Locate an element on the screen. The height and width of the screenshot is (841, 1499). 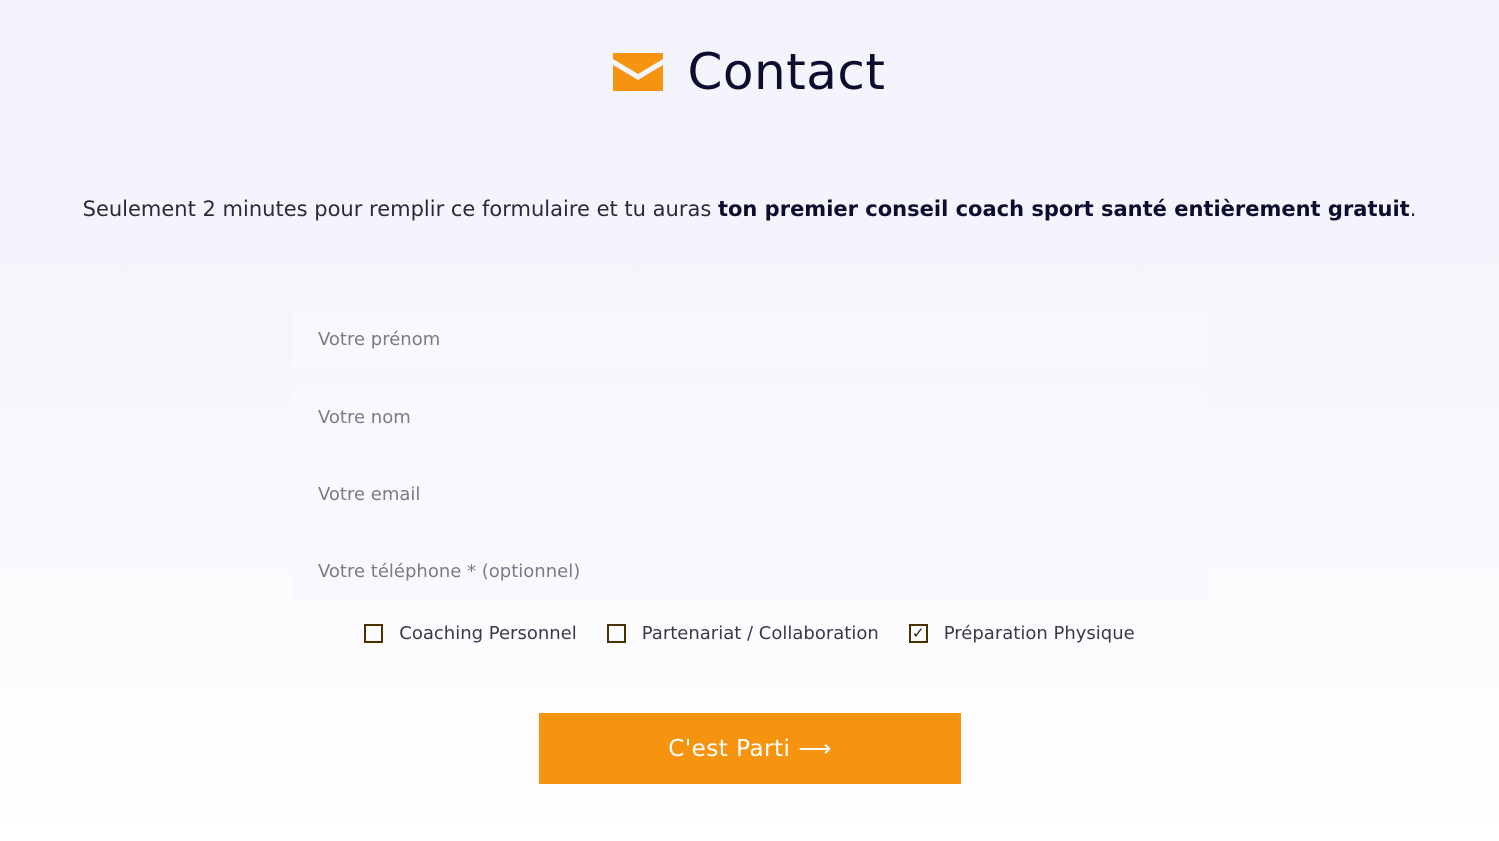
email-input is located at coordinates (750, 494).